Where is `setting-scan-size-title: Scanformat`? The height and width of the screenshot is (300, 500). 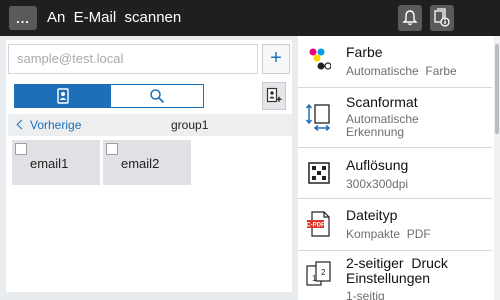
setting-scan-size-title: Scanformat is located at coordinates (382, 102).